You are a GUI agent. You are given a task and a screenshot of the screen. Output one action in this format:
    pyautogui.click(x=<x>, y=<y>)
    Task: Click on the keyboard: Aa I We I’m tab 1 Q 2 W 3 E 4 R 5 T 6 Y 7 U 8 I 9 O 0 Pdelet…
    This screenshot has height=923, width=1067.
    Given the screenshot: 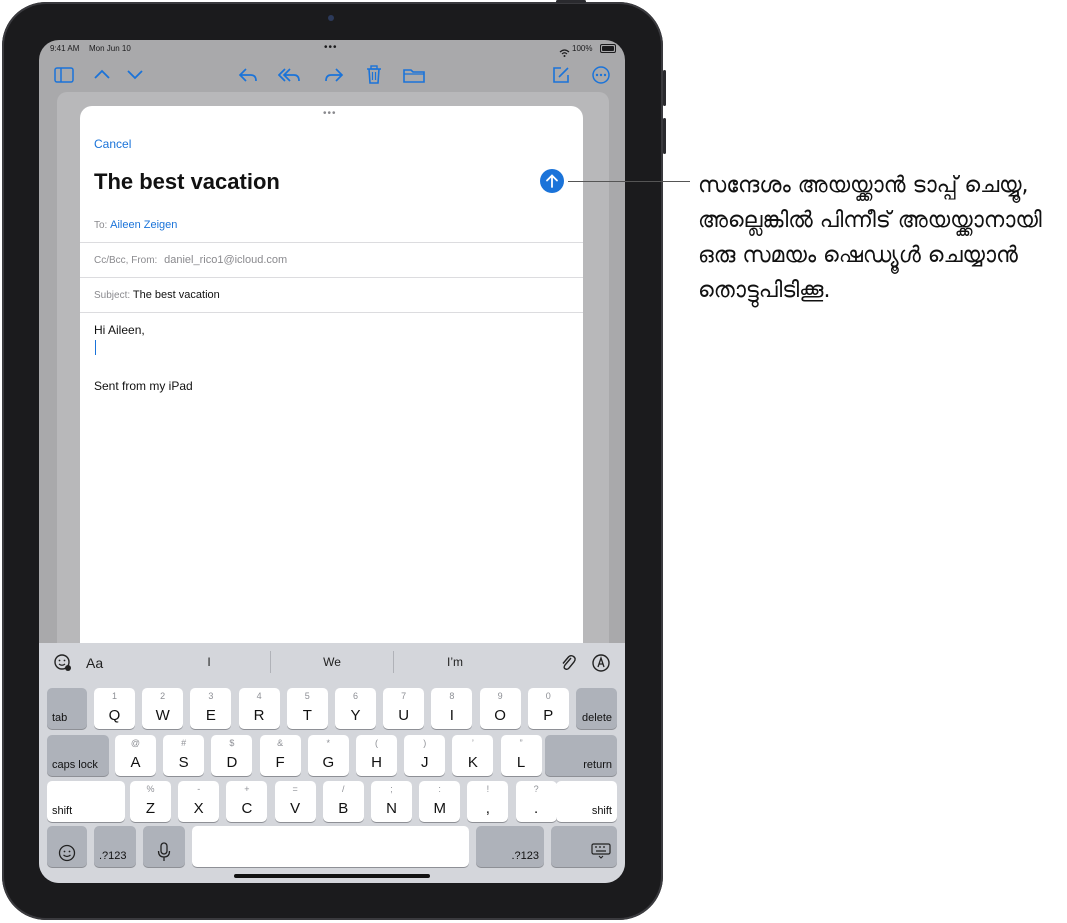 What is the action you would take?
    pyautogui.click(x=332, y=763)
    